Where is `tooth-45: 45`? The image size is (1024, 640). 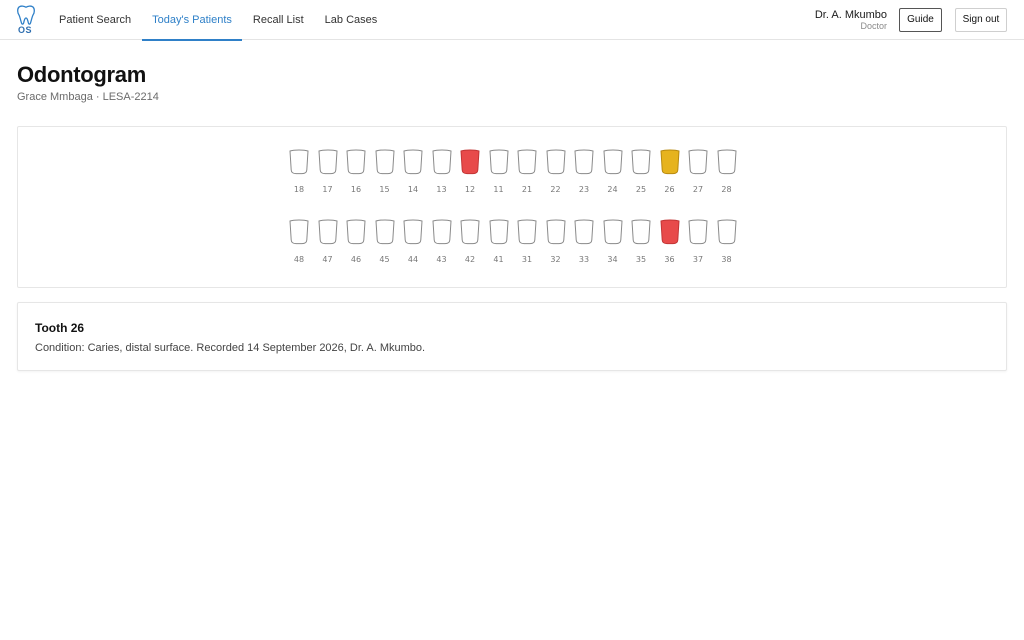
tooth-45: 45 is located at coordinates (385, 243).